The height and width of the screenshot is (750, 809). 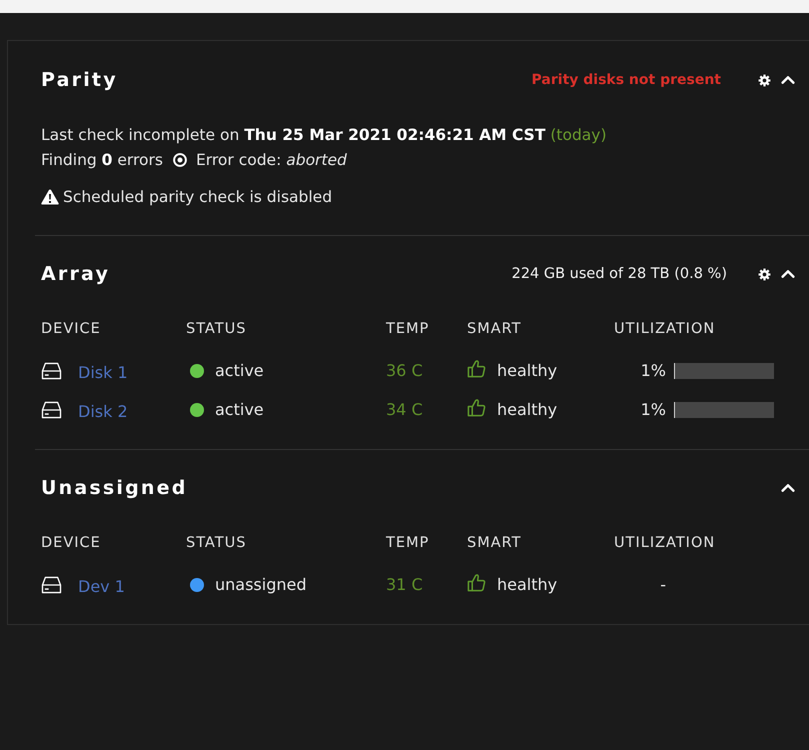 I want to click on device-link: Disk 1, so click(x=103, y=371).